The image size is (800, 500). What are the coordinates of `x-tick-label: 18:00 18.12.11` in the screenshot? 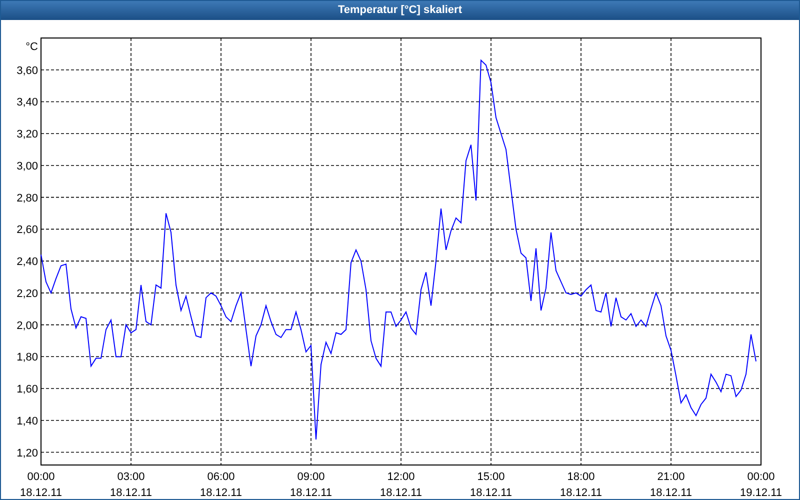 It's located at (581, 485).